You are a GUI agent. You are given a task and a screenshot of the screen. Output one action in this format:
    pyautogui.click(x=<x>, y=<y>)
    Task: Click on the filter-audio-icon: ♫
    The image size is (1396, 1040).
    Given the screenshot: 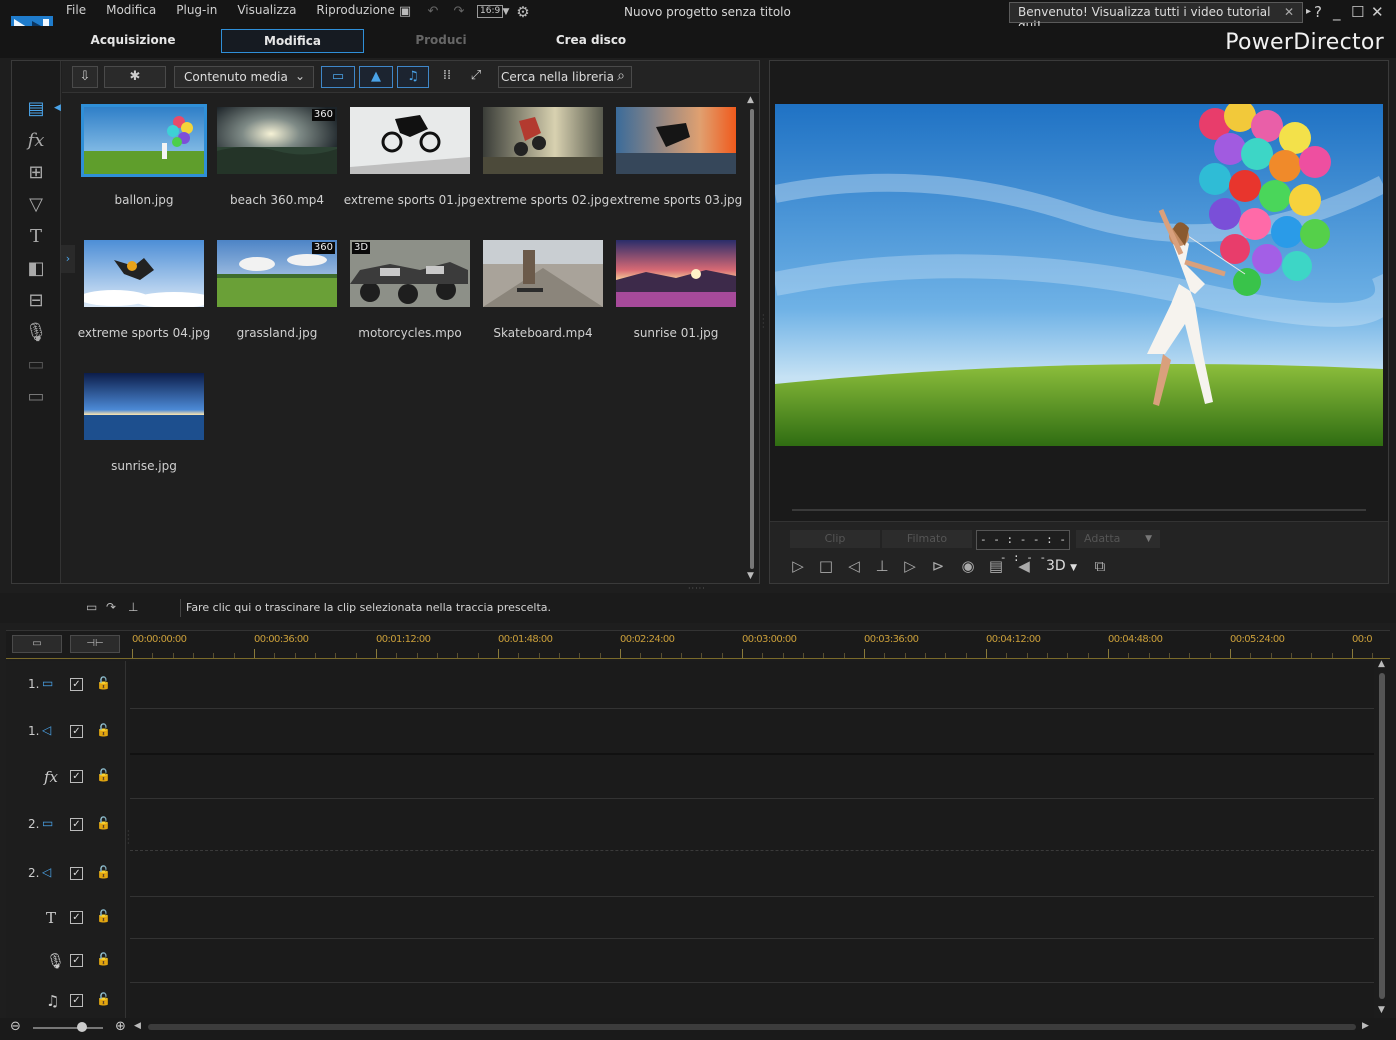 What is the action you would take?
    pyautogui.click(x=413, y=77)
    